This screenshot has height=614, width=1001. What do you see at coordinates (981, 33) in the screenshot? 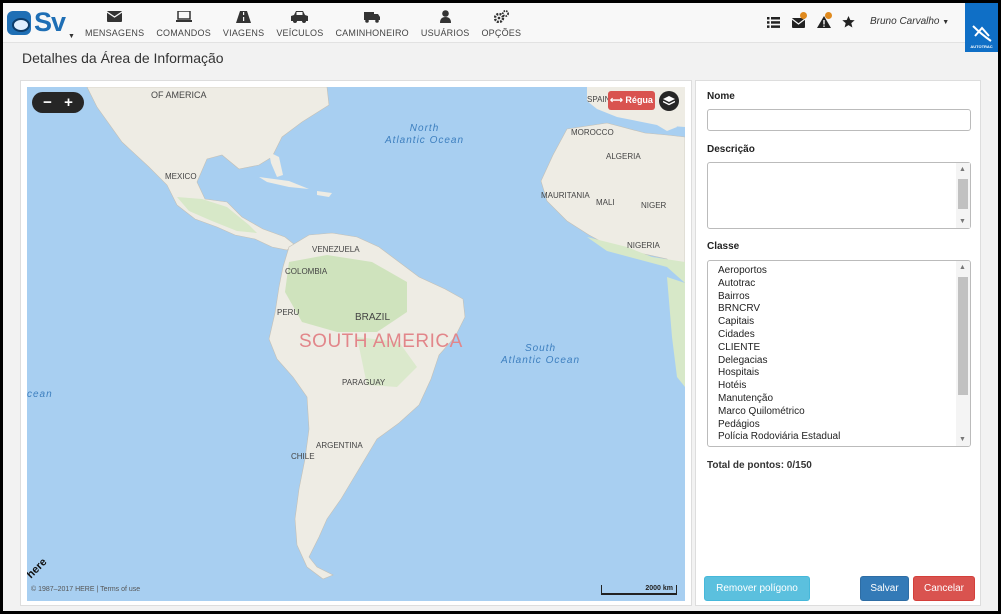
I see `autotrac-logo-icon` at bounding box center [981, 33].